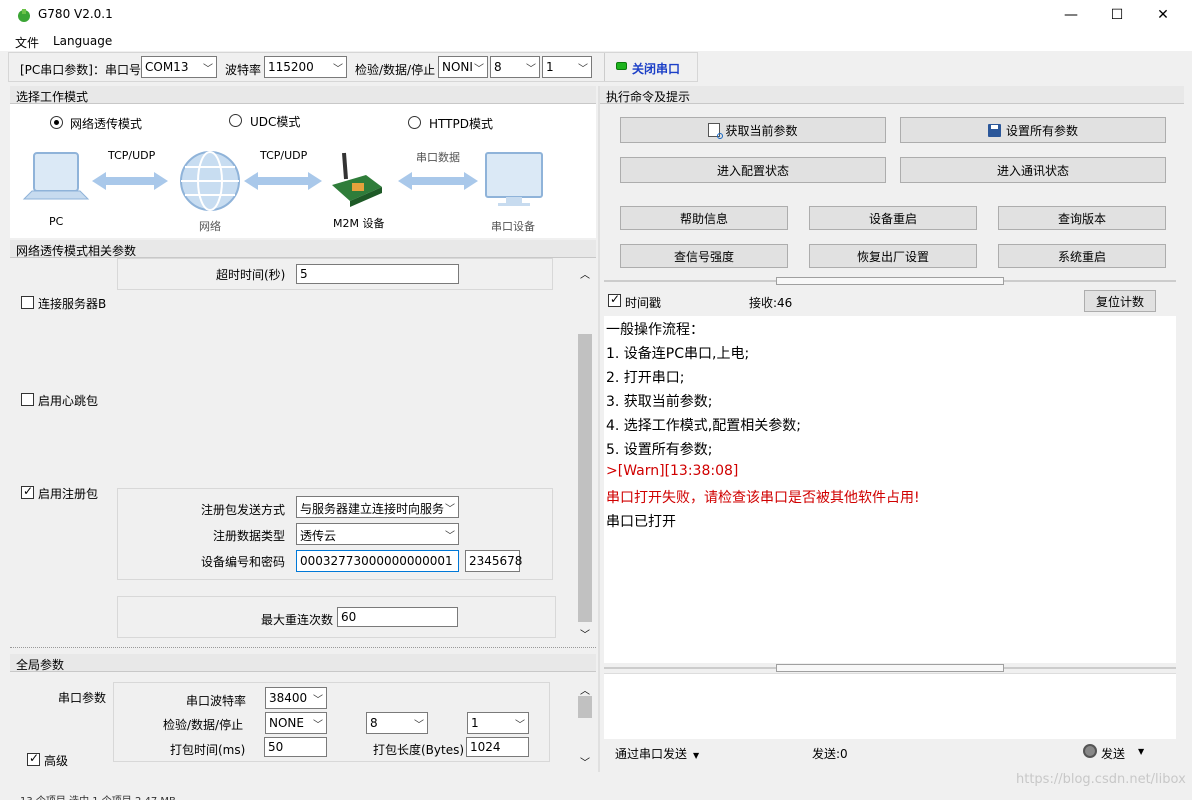  What do you see at coordinates (75, 14) in the screenshot?
I see `window-title: G780 V2.0.1` at bounding box center [75, 14].